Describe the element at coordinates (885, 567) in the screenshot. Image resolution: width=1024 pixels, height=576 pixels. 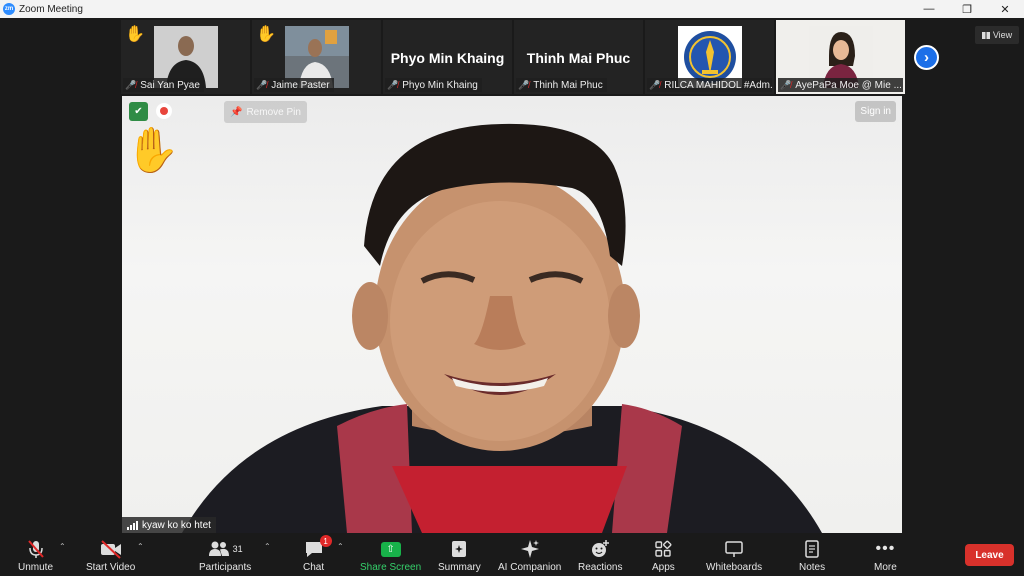
I see `more-label: More` at that location.